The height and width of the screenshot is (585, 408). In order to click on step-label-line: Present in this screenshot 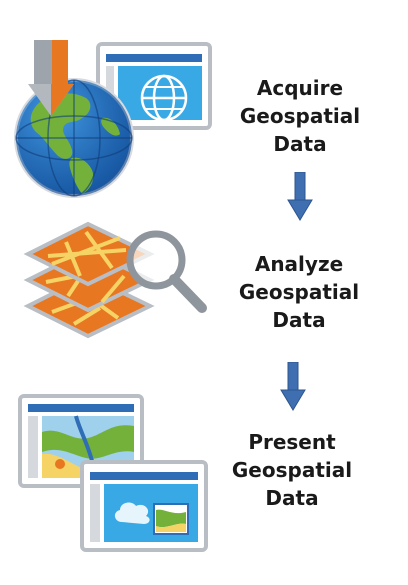, I will do `click(292, 442)`.